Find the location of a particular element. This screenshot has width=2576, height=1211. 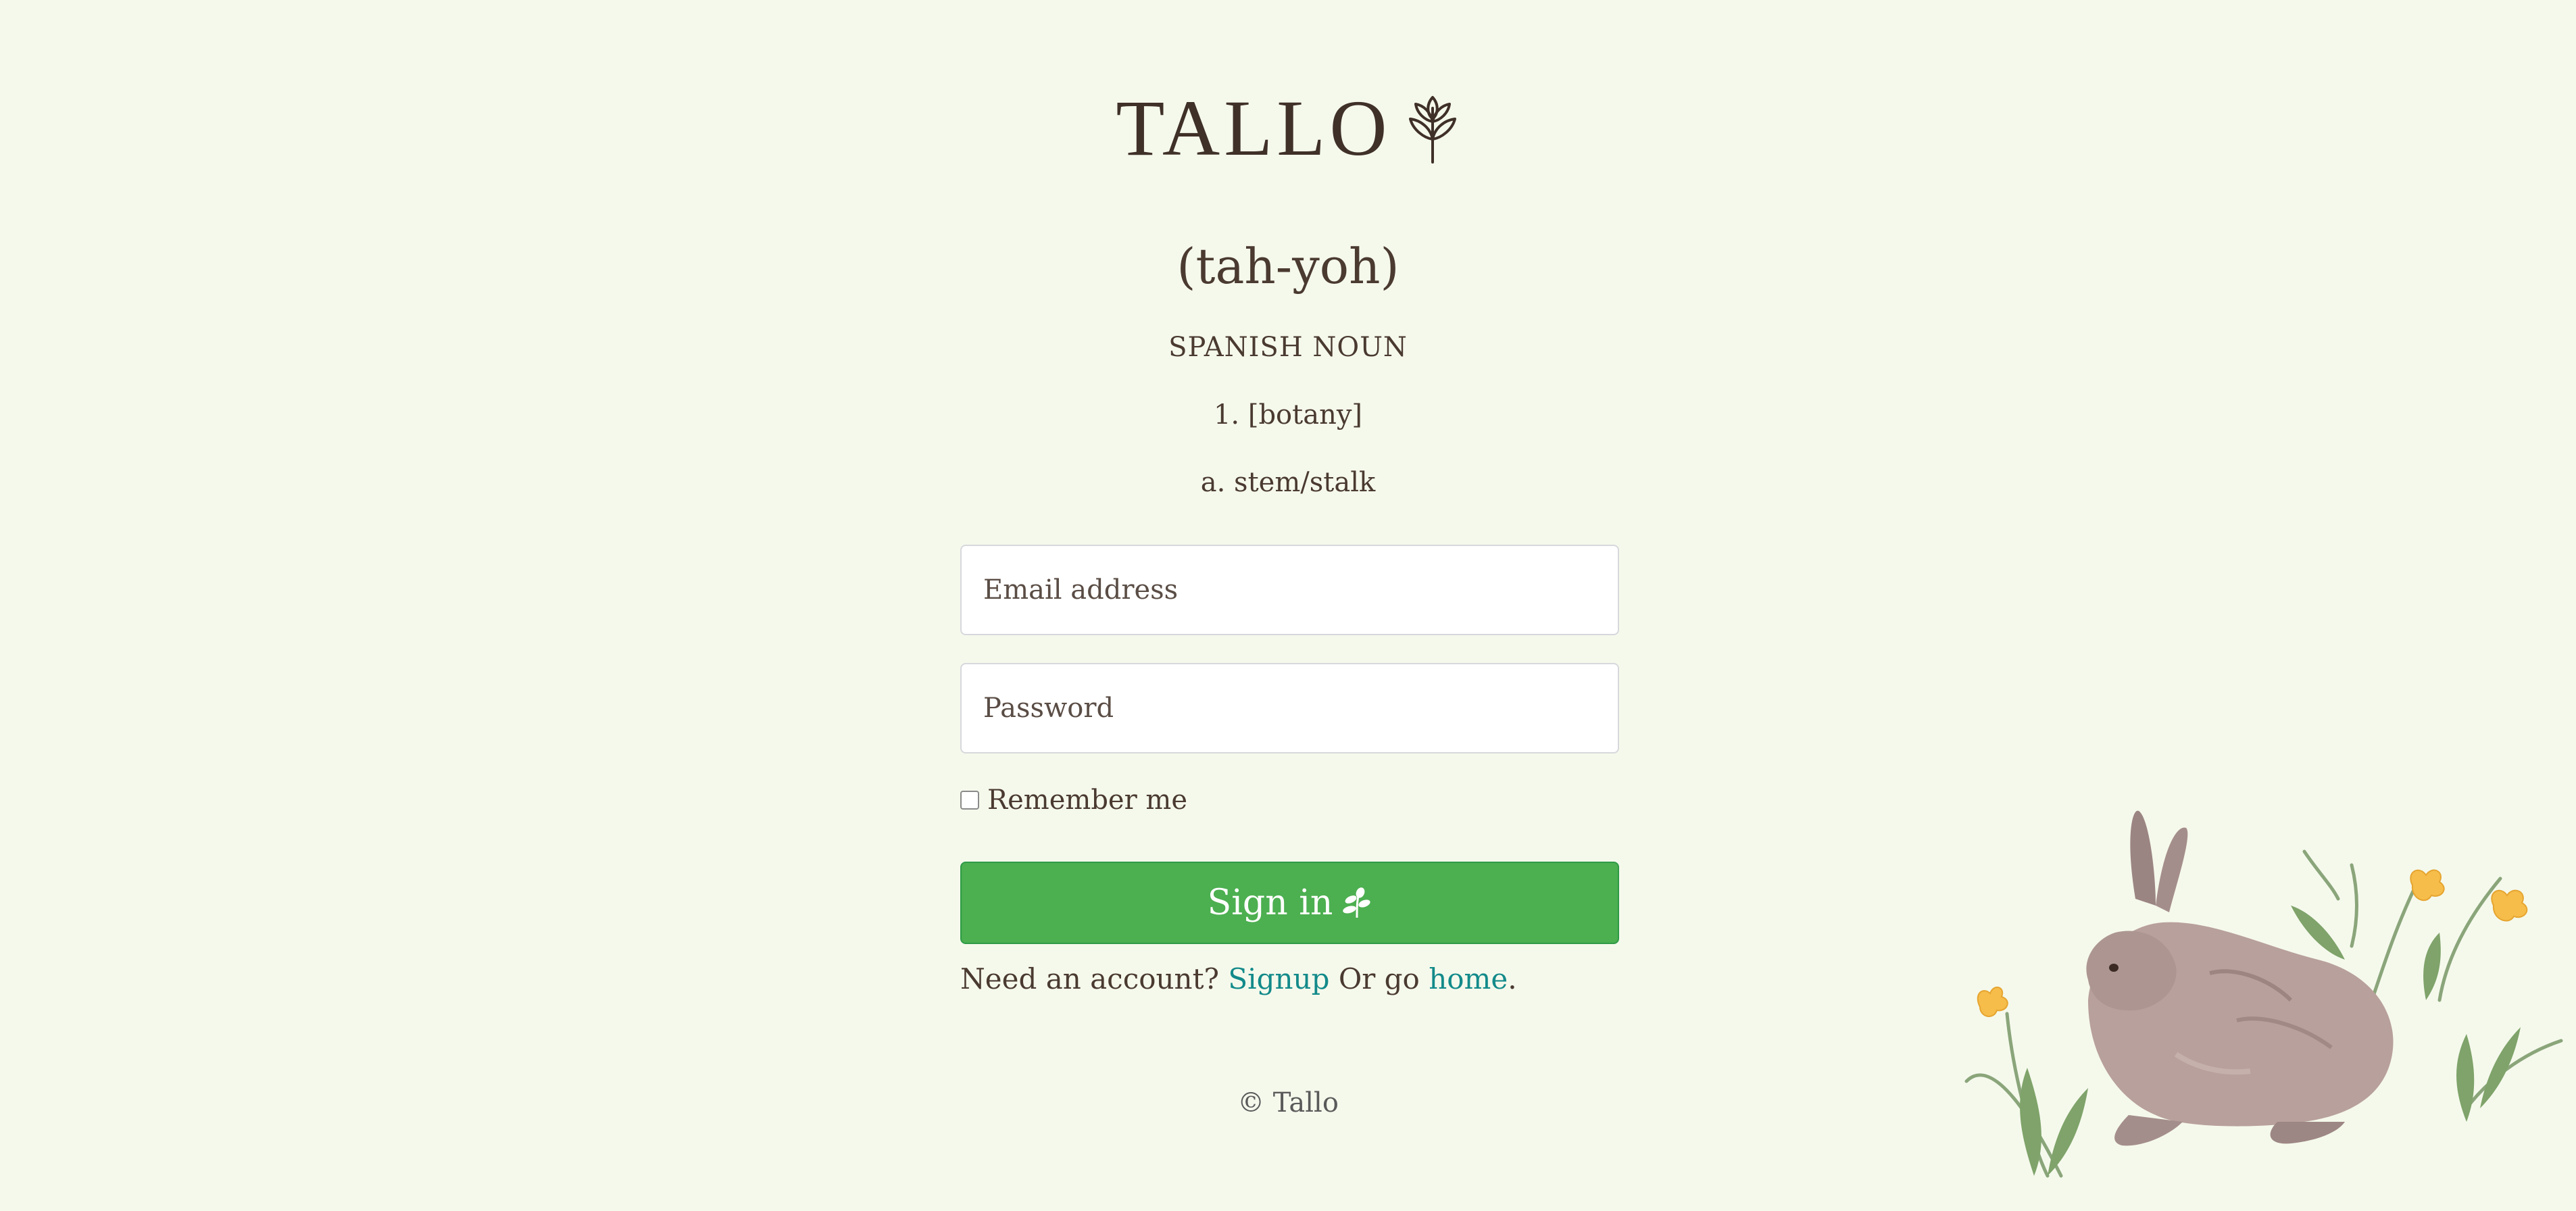

sign-in-button: Sign in is located at coordinates (1290, 903).